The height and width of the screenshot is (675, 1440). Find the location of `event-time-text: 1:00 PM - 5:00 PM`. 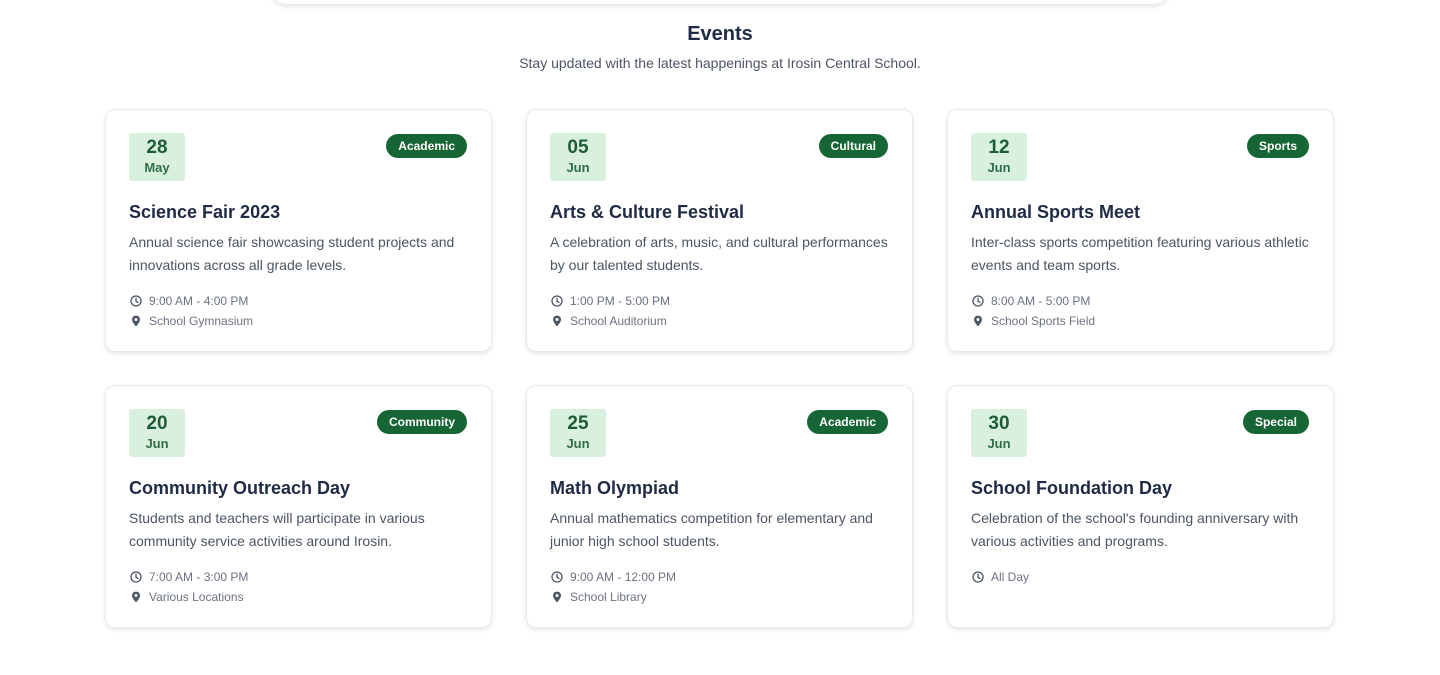

event-time-text: 1:00 PM - 5:00 PM is located at coordinates (620, 301).